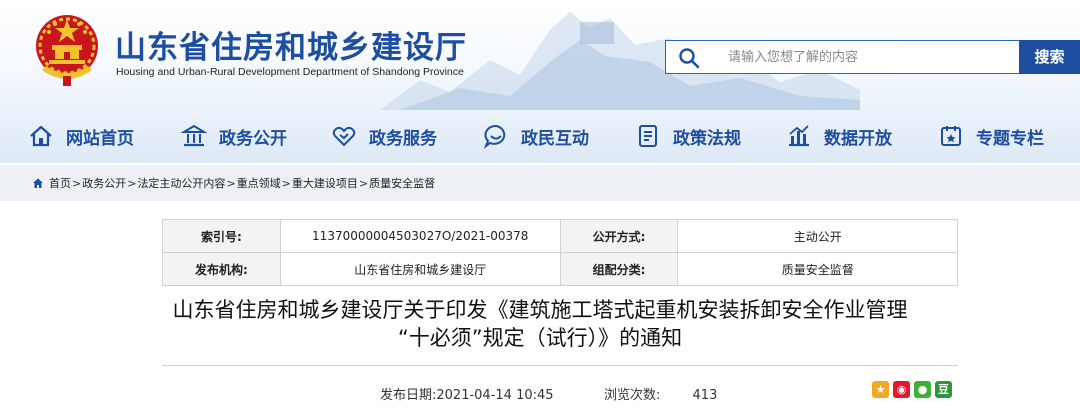 The height and width of the screenshot is (412, 1080). What do you see at coordinates (60, 183) in the screenshot?
I see `breadcrumb-item: 首页` at bounding box center [60, 183].